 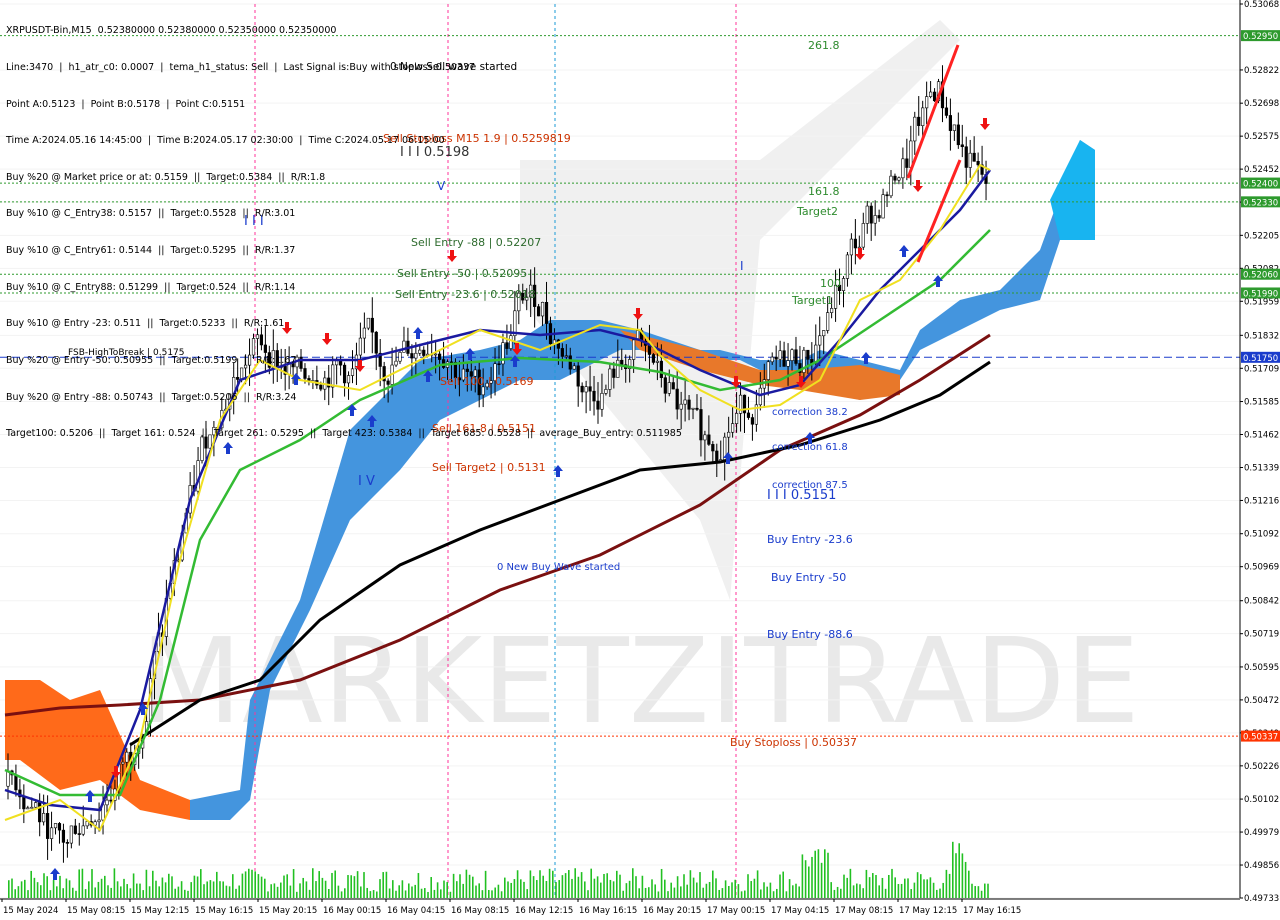 What do you see at coordinates (1261, 501) in the screenshot?
I see `y-tick-label: 0.51216` at bounding box center [1261, 501].